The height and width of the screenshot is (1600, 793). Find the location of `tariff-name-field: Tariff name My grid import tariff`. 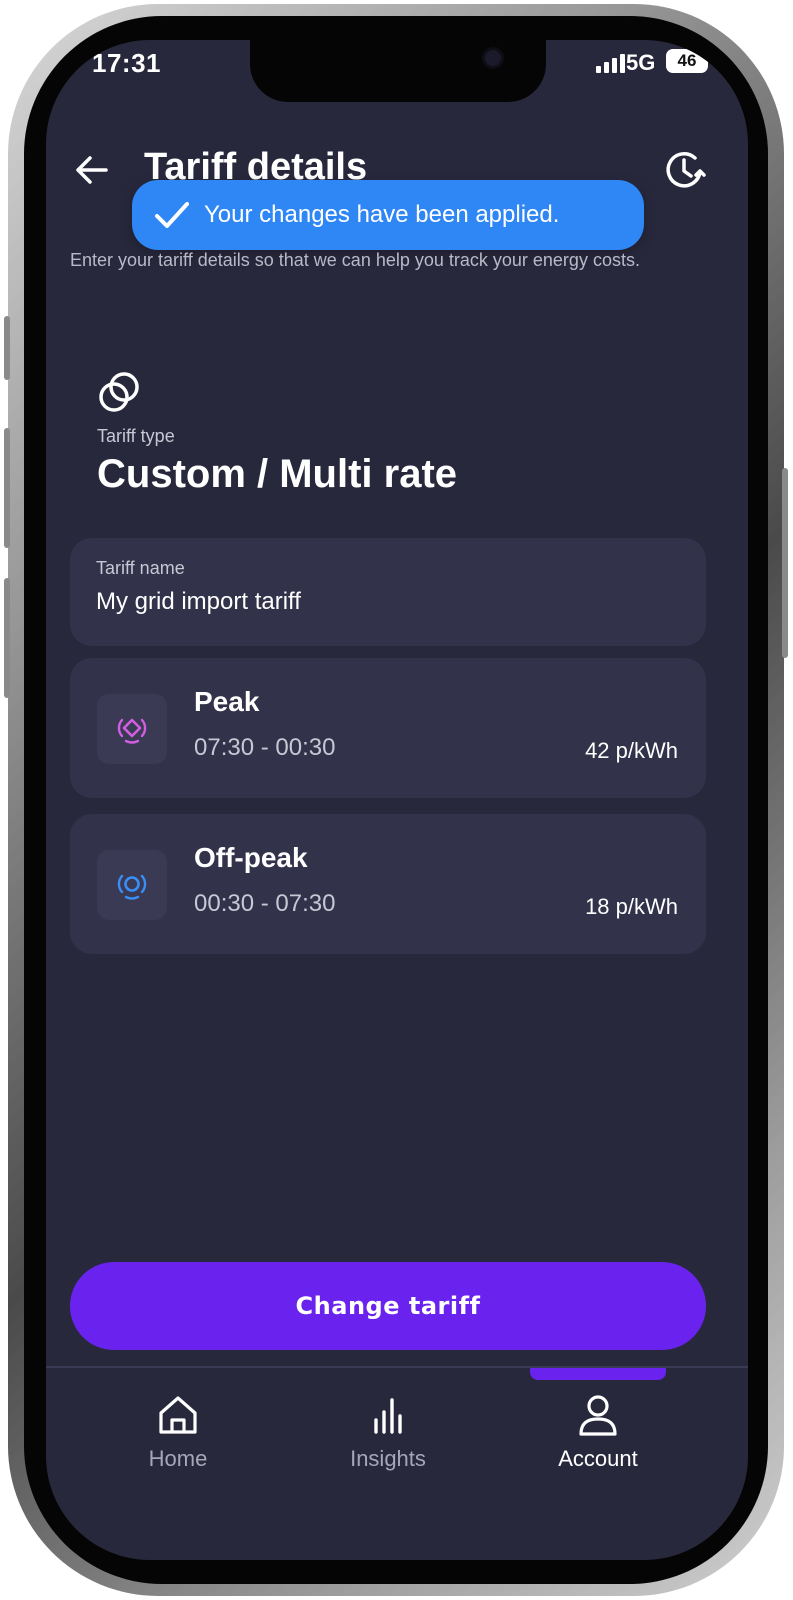

tariff-name-field: Tariff name My grid import tariff is located at coordinates (388, 592).